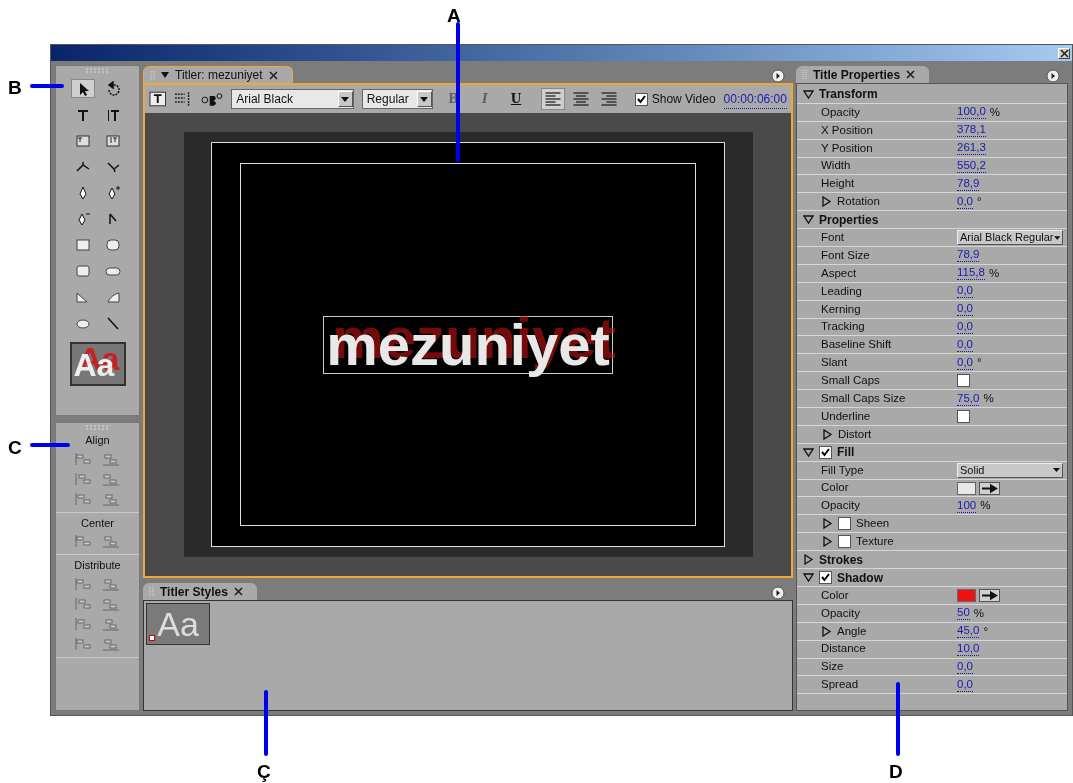 This screenshot has height=783, width=1073. Describe the element at coordinates (15, 448) in the screenshot. I see `annotation-label: C` at that location.